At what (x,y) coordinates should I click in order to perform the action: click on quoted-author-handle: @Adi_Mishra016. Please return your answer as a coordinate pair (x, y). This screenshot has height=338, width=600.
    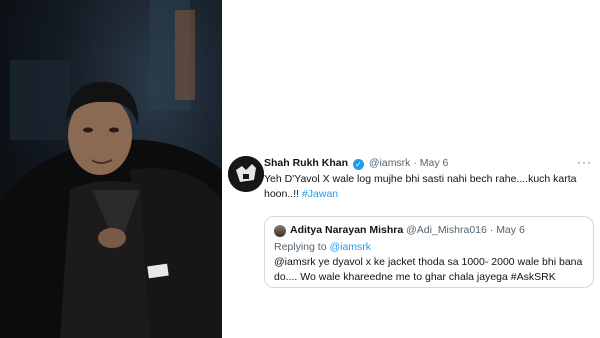
    Looking at the image, I should click on (446, 230).